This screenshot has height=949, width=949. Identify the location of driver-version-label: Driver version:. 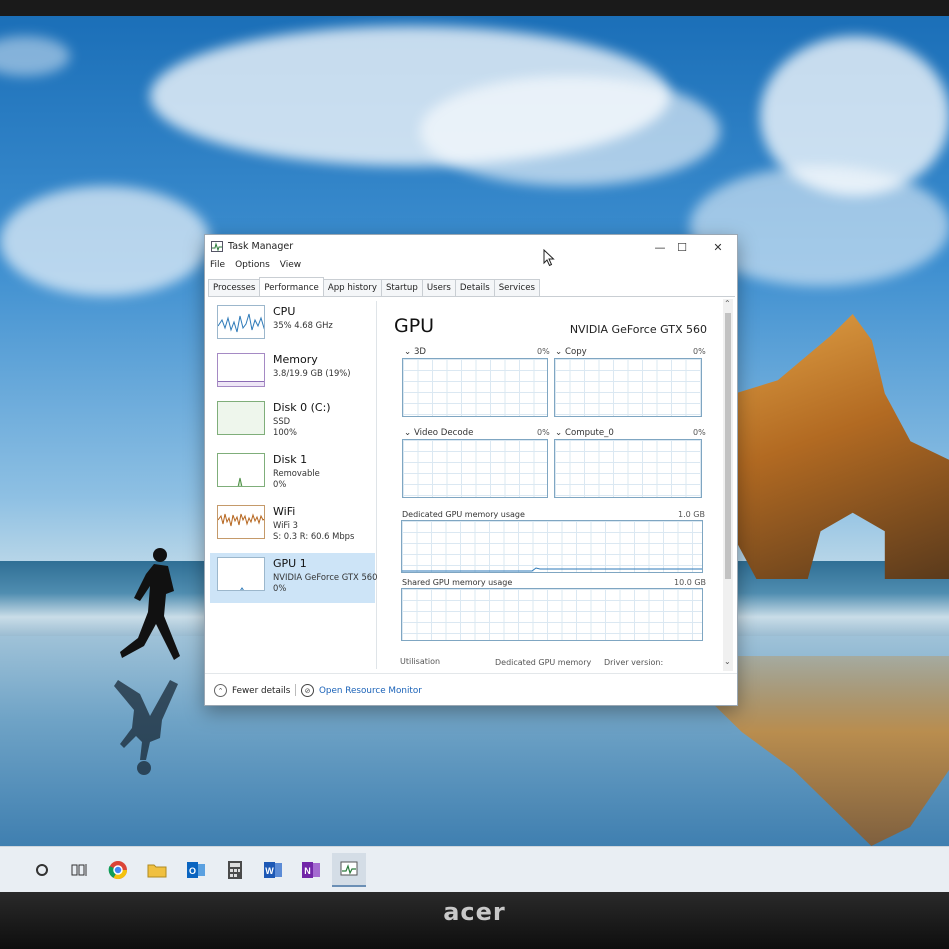
(634, 662).